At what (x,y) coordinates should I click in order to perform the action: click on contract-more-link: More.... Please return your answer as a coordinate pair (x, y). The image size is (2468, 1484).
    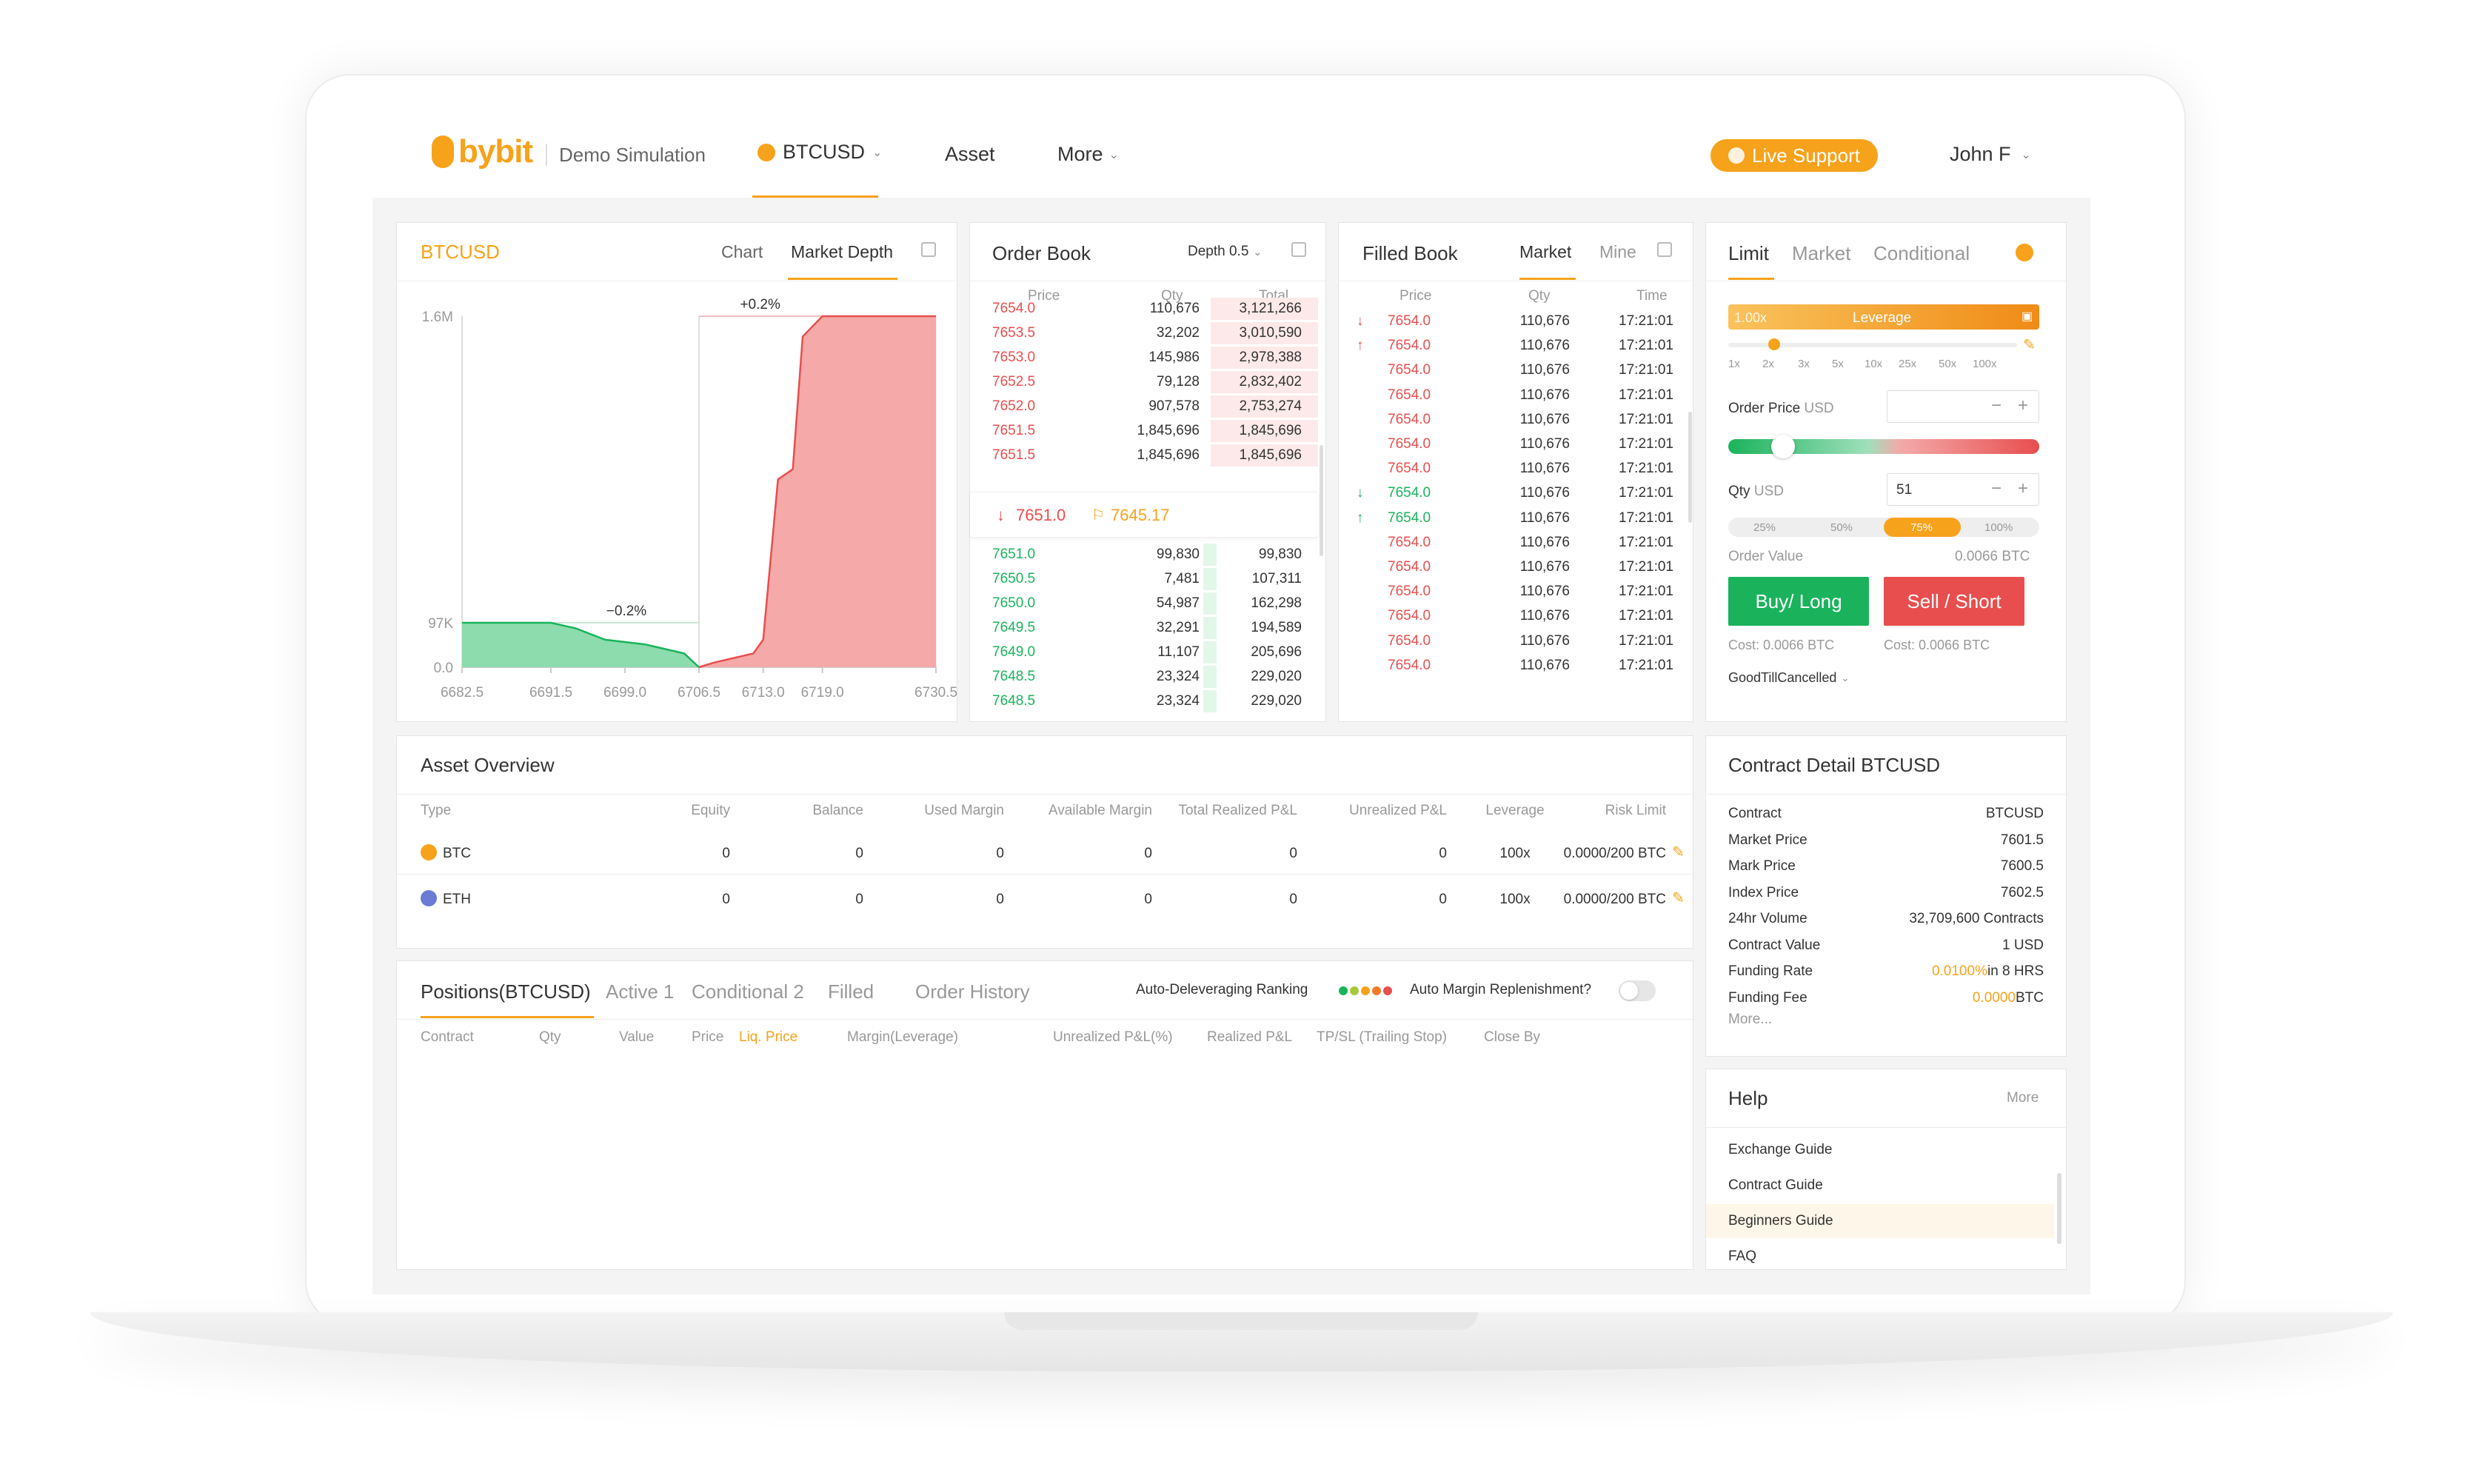
    Looking at the image, I should click on (1750, 1020).